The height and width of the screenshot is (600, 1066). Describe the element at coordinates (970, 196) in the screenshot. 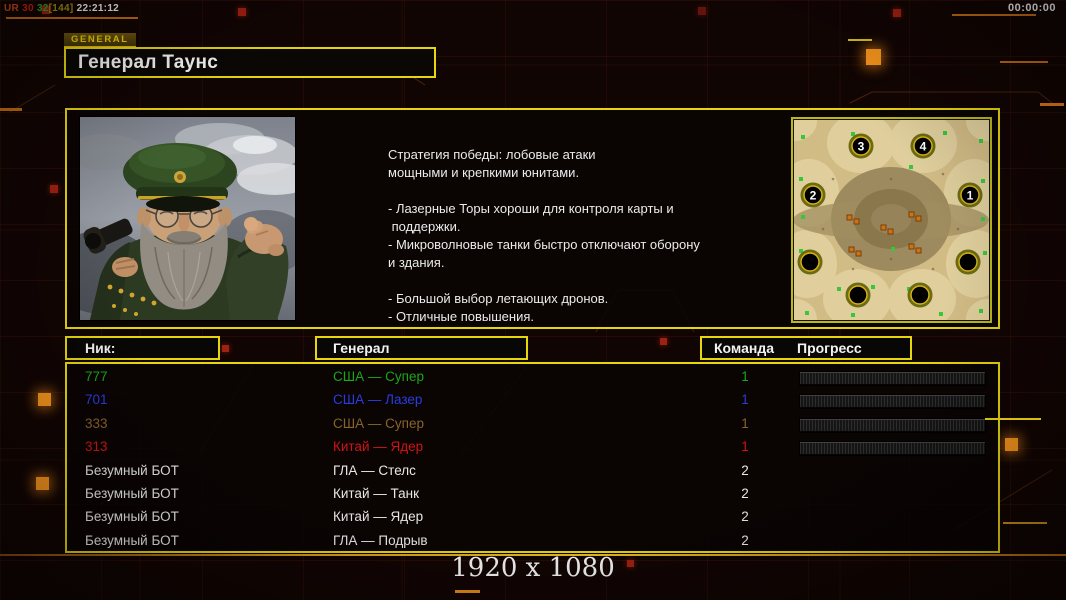

I see `map-start-position: 1` at that location.